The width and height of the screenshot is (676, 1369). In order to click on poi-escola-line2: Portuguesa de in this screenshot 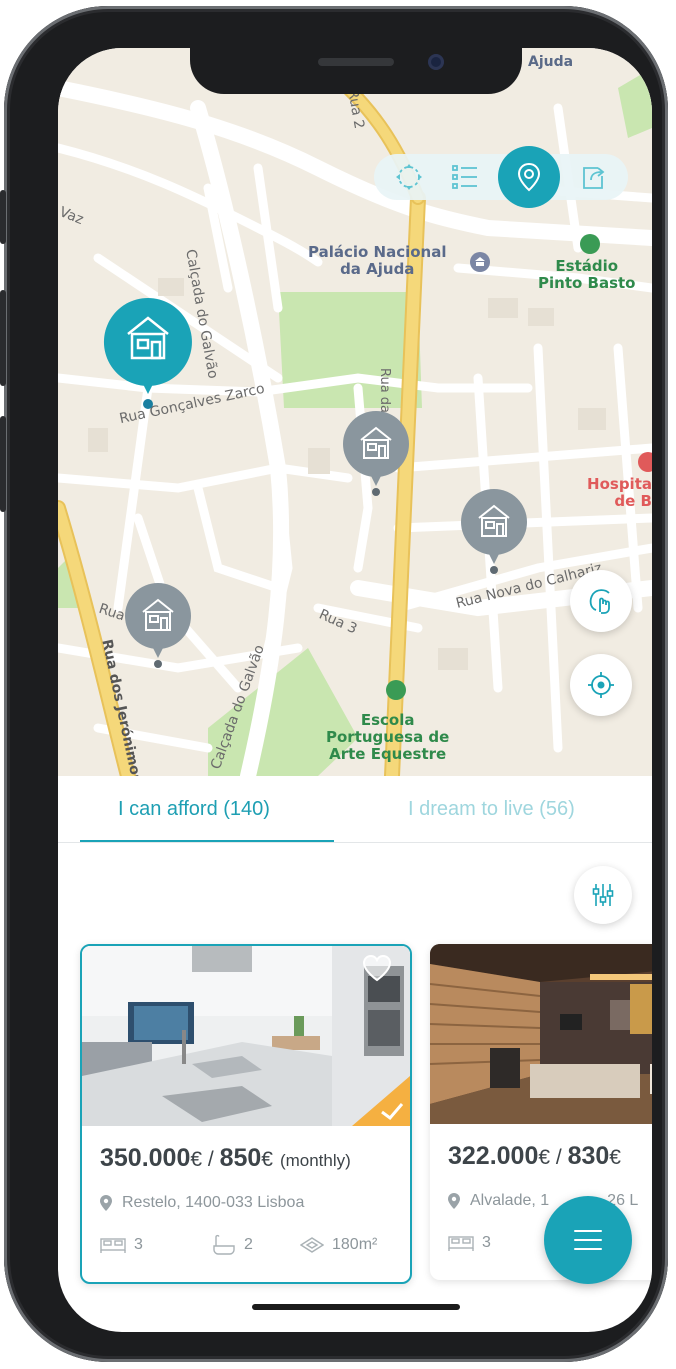, I will do `click(388, 737)`.